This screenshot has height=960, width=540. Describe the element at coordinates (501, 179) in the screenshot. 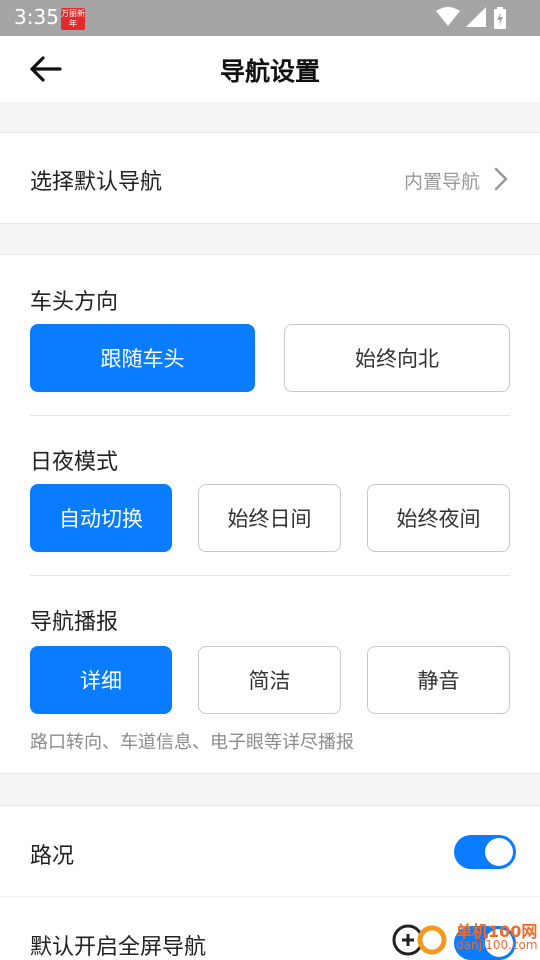

I see `chevron-right-icon` at that location.